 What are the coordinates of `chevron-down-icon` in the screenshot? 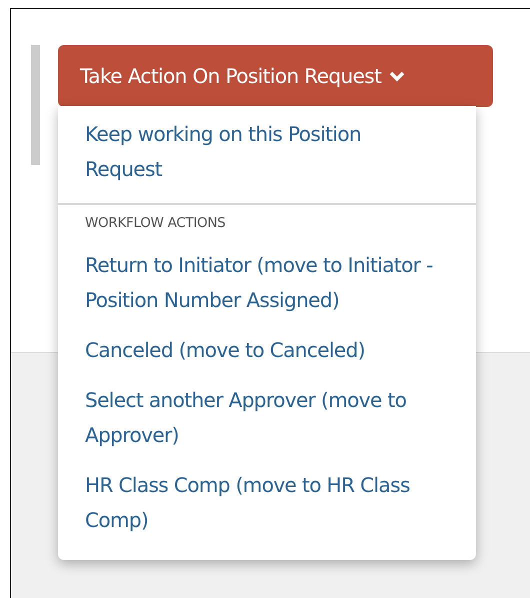 It's located at (397, 76).